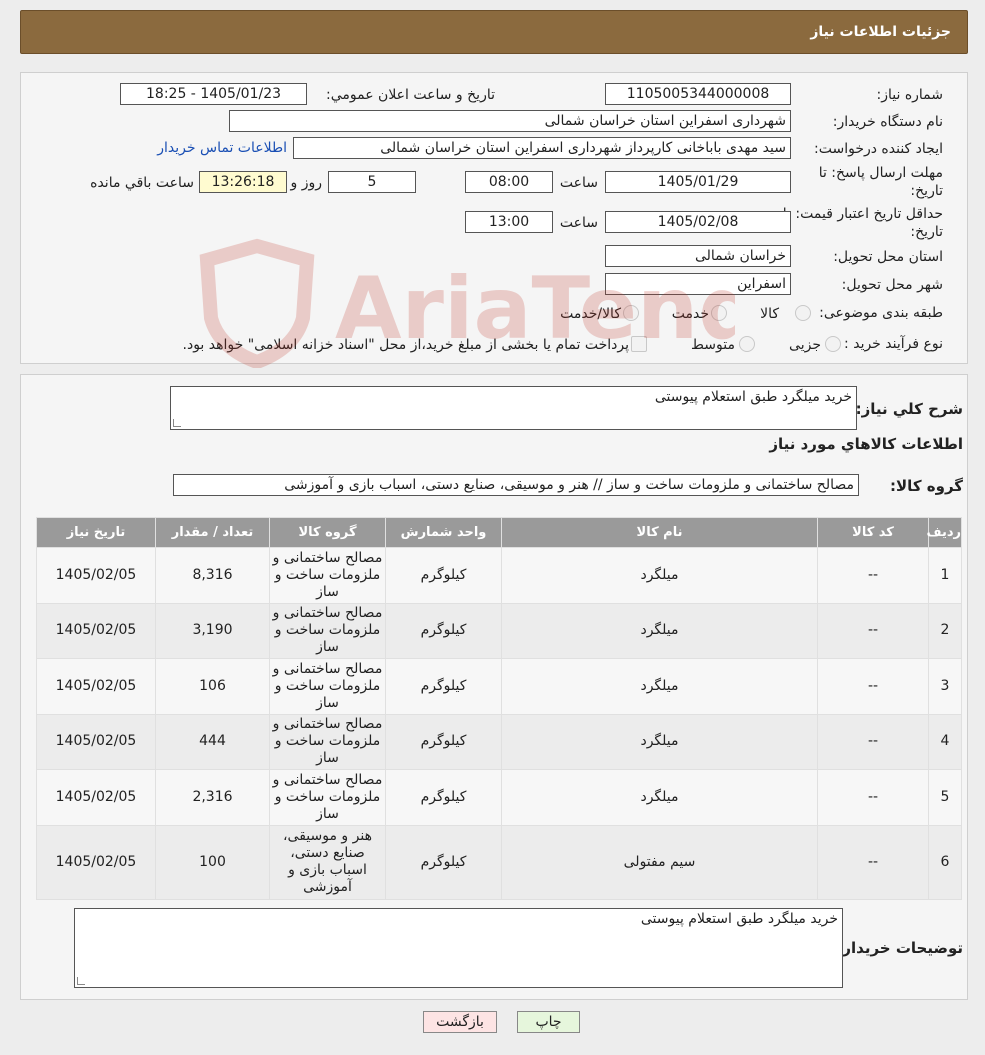 The image size is (985, 1055). What do you see at coordinates (893, 344) in the screenshot?
I see `process-label: نوع فرآیند خرید :` at bounding box center [893, 344].